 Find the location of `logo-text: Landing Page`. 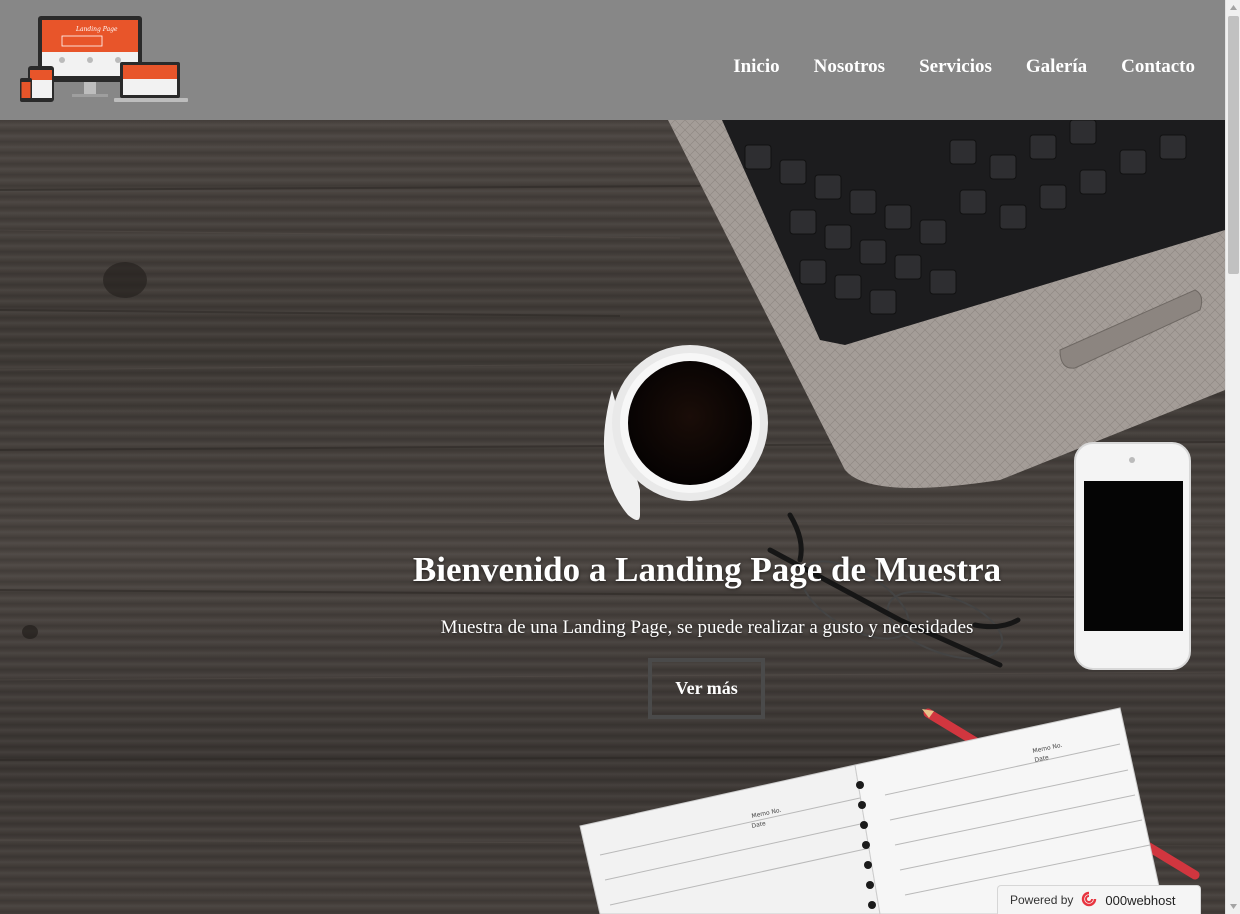

logo-text: Landing Page is located at coordinates (96, 29).